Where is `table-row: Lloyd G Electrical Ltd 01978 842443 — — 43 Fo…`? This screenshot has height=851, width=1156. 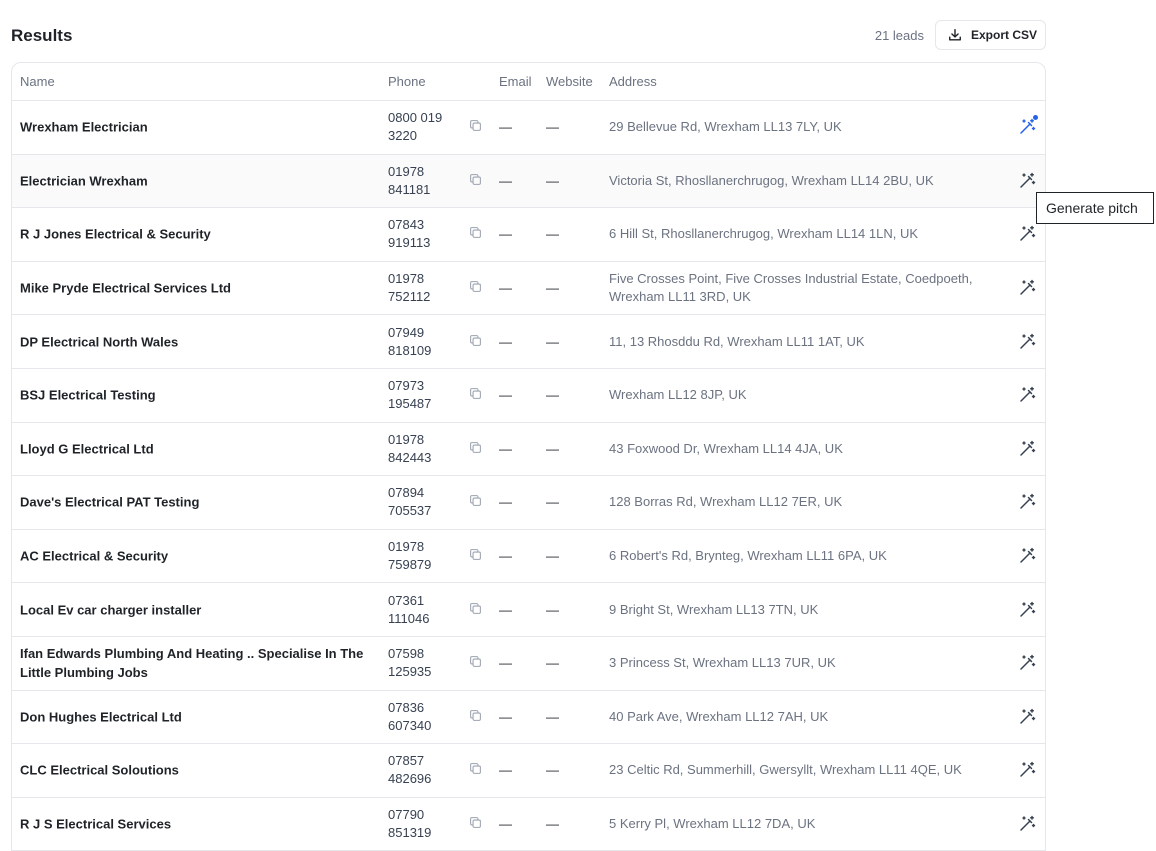
table-row: Lloyd G Electrical Ltd 01978 842443 — — 43 Fo… is located at coordinates (528, 450).